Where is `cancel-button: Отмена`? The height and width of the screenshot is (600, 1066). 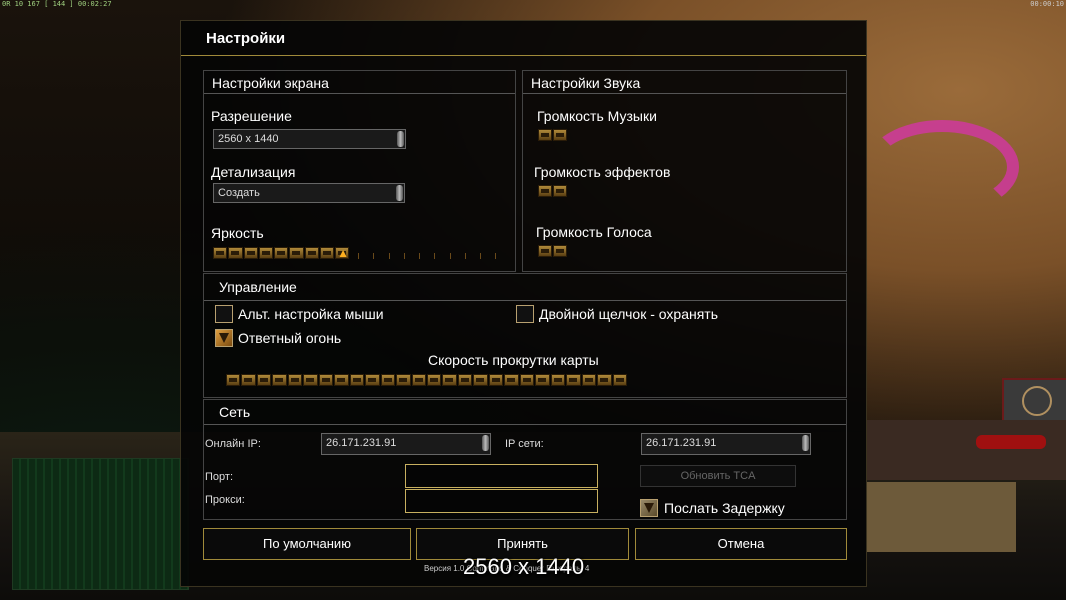 cancel-button: Отмена is located at coordinates (741, 544).